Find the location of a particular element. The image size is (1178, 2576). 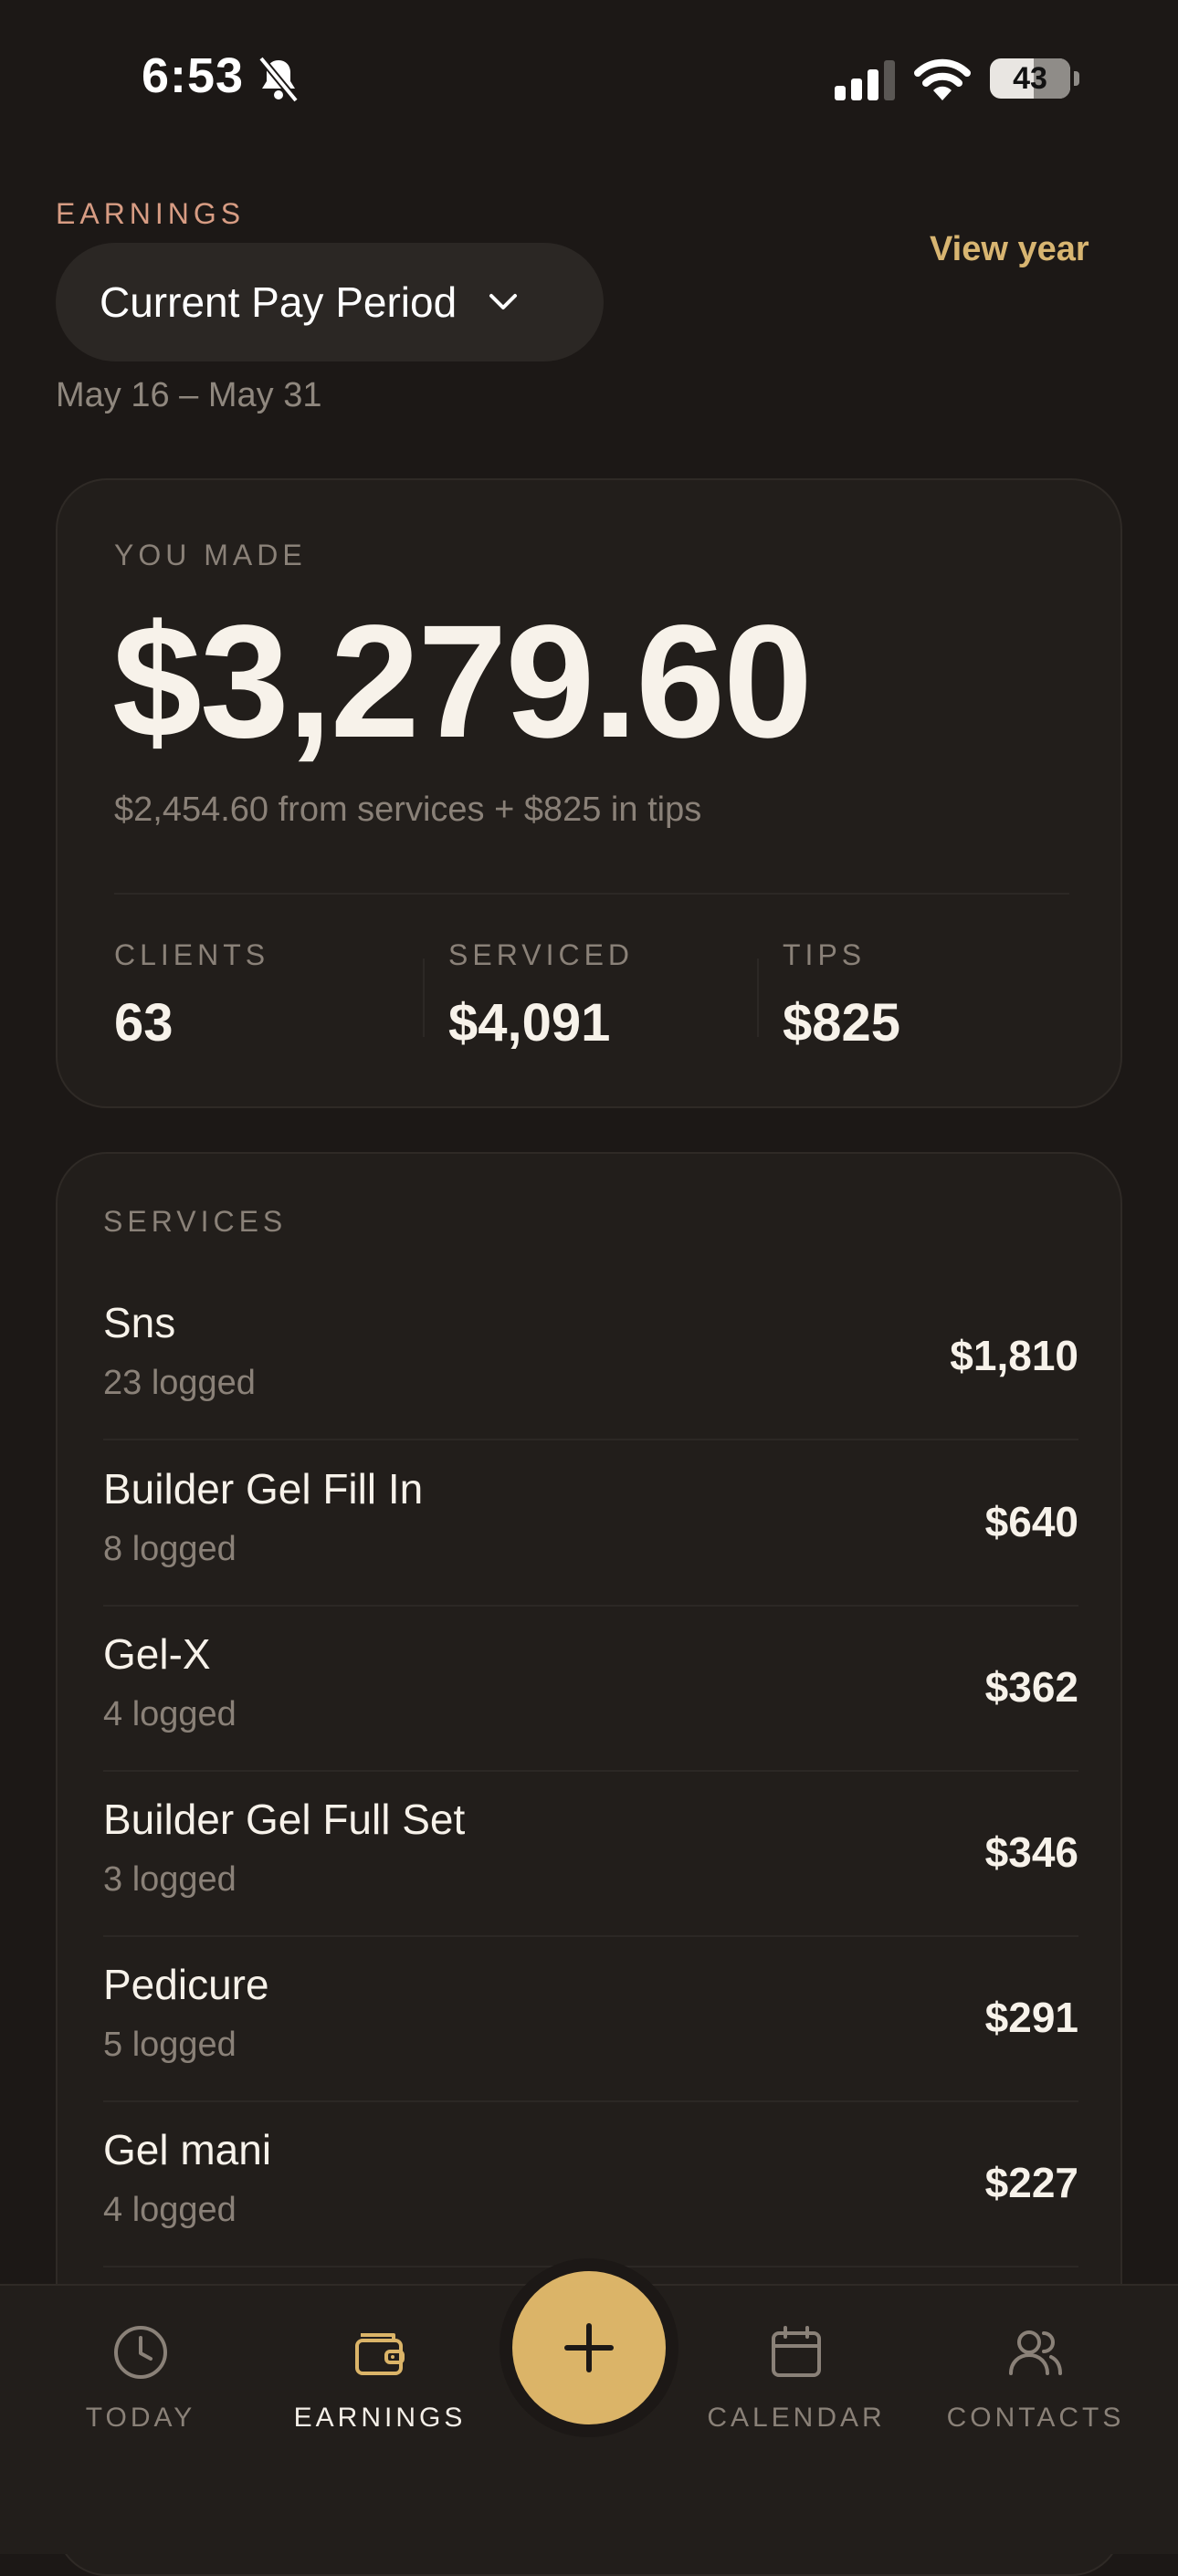

battery-cap is located at coordinates (1076, 79).